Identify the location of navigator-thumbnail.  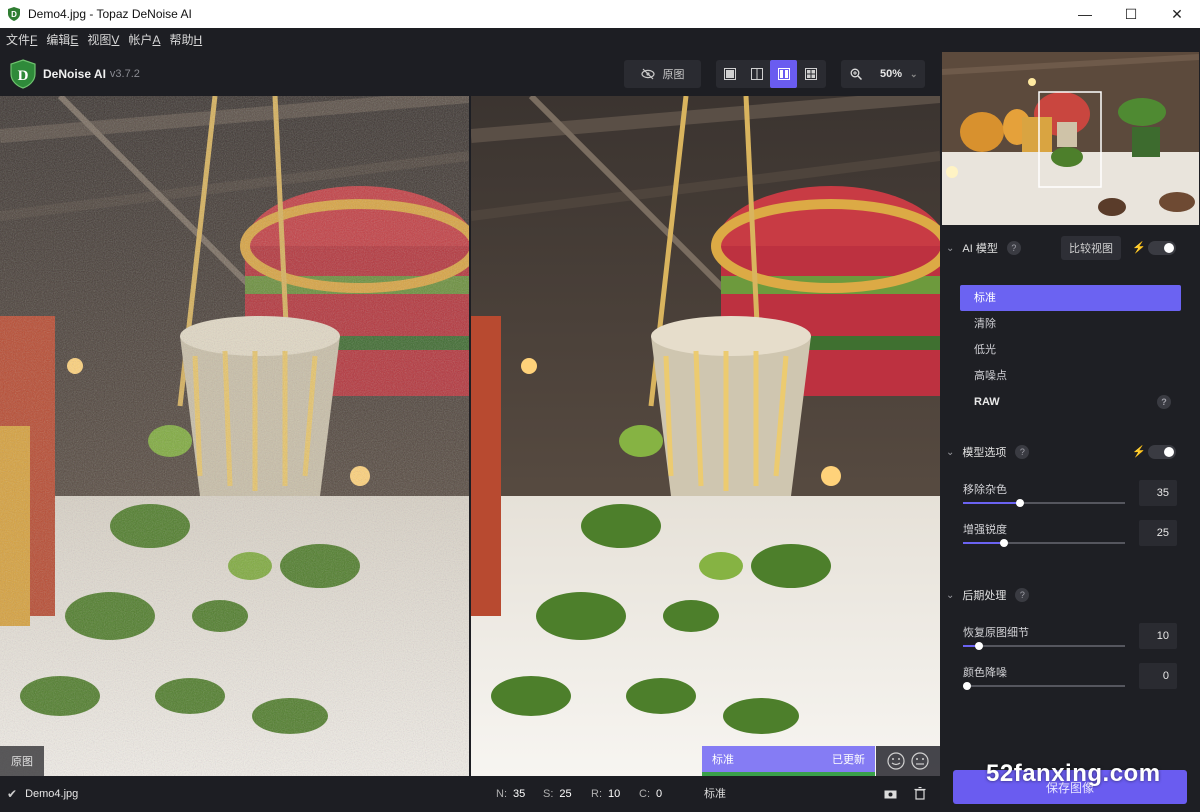
(1070, 138).